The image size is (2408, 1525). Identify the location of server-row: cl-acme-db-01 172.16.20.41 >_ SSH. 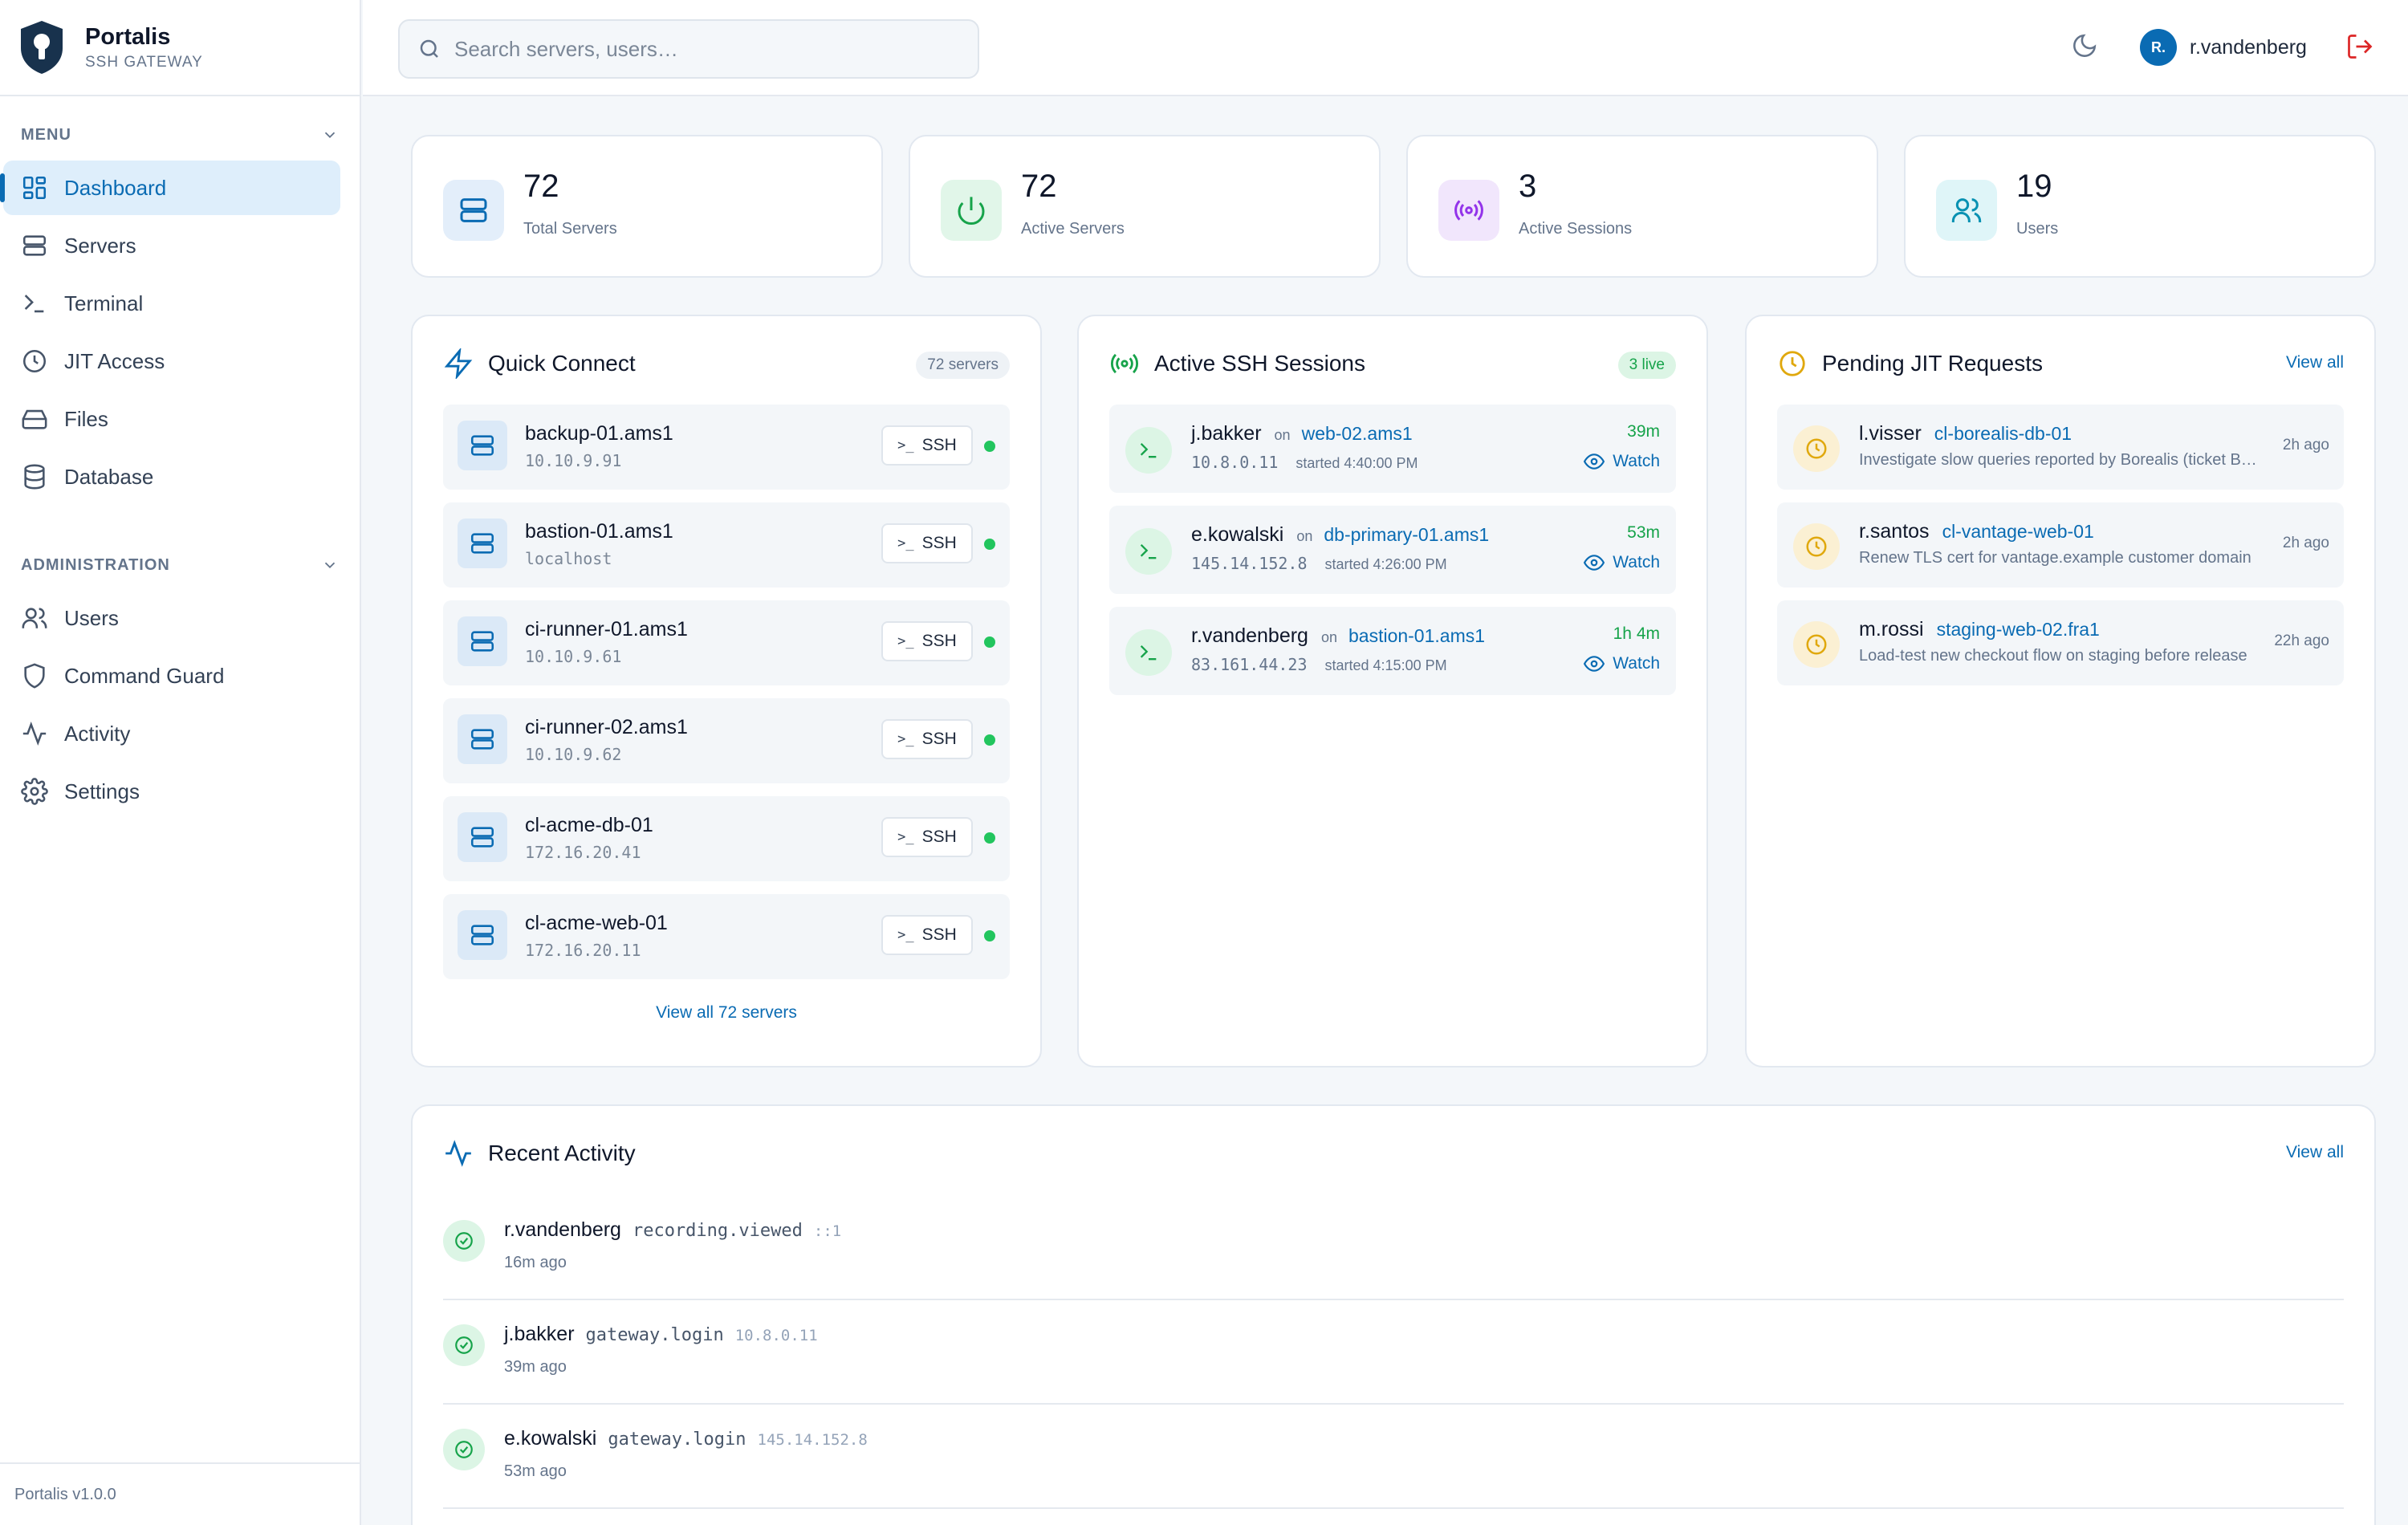
(726, 839).